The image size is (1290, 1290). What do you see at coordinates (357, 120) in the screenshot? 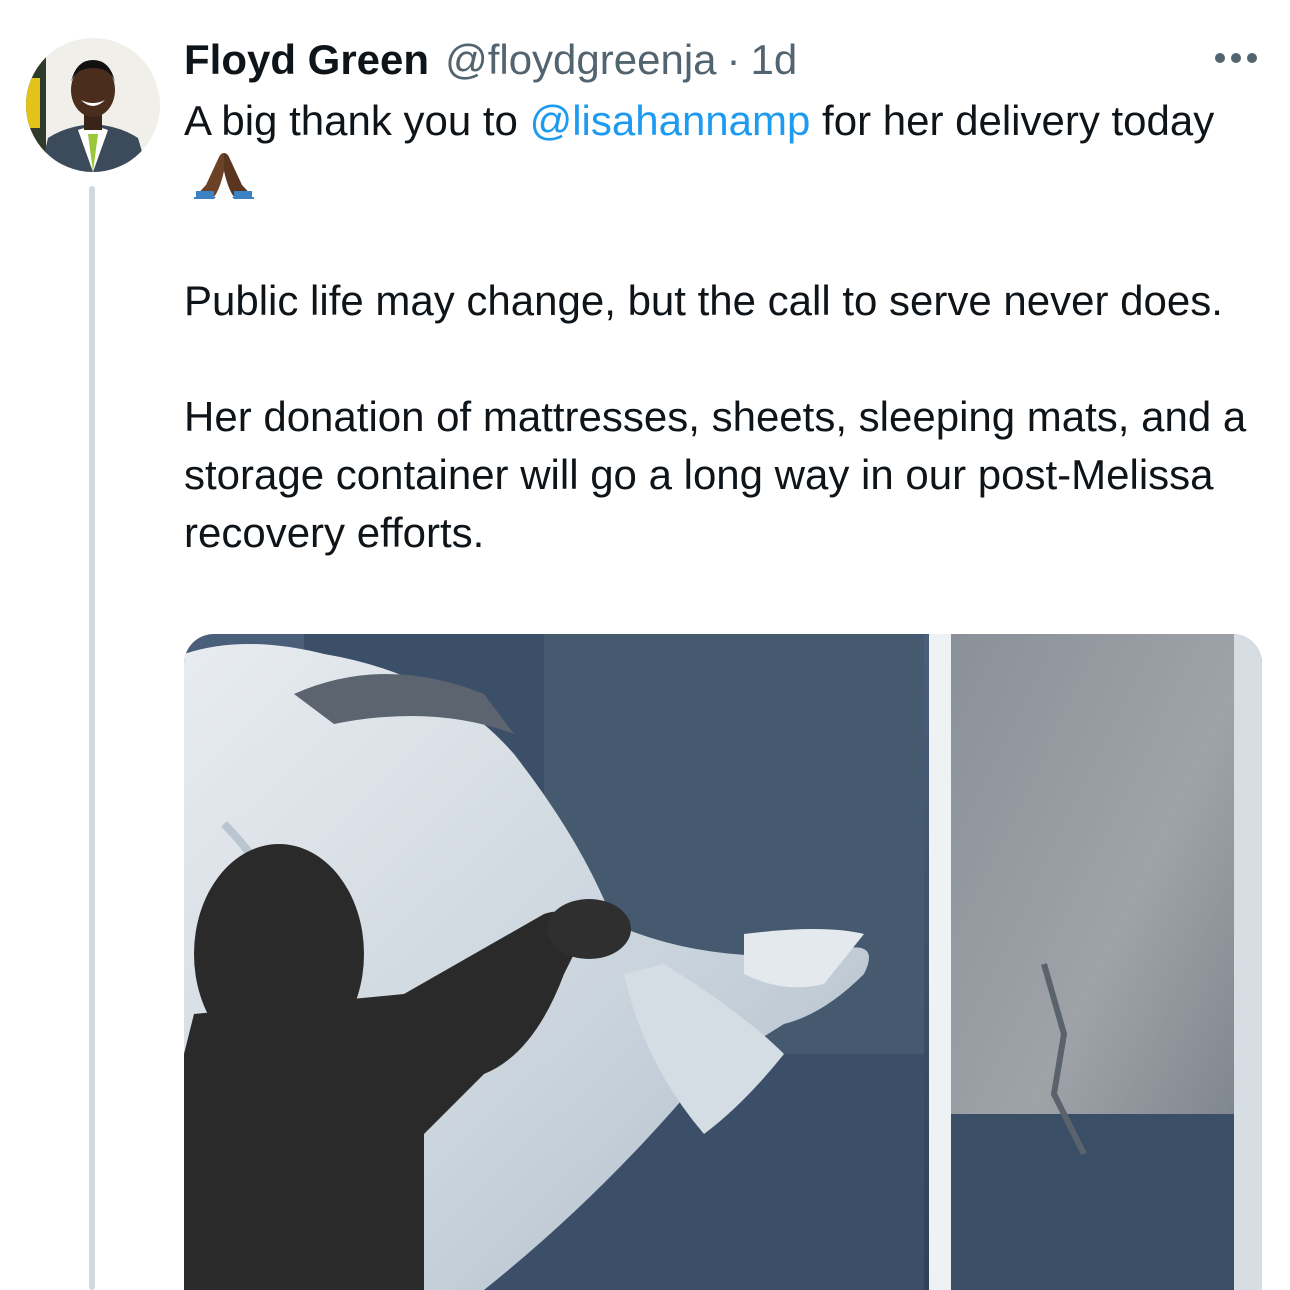
I see `text-before-mention: A big thank you to` at bounding box center [357, 120].